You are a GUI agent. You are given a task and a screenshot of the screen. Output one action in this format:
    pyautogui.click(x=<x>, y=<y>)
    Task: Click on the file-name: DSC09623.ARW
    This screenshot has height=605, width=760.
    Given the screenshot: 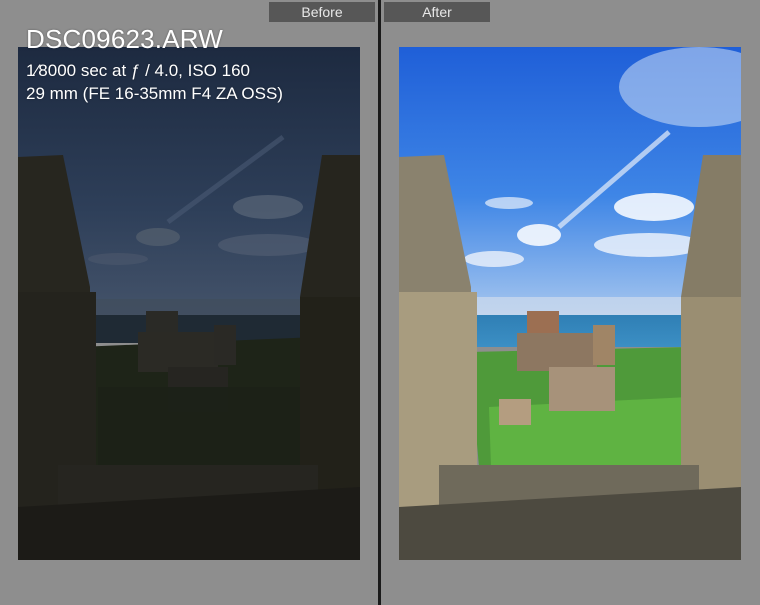 What is the action you would take?
    pyautogui.click(x=125, y=39)
    